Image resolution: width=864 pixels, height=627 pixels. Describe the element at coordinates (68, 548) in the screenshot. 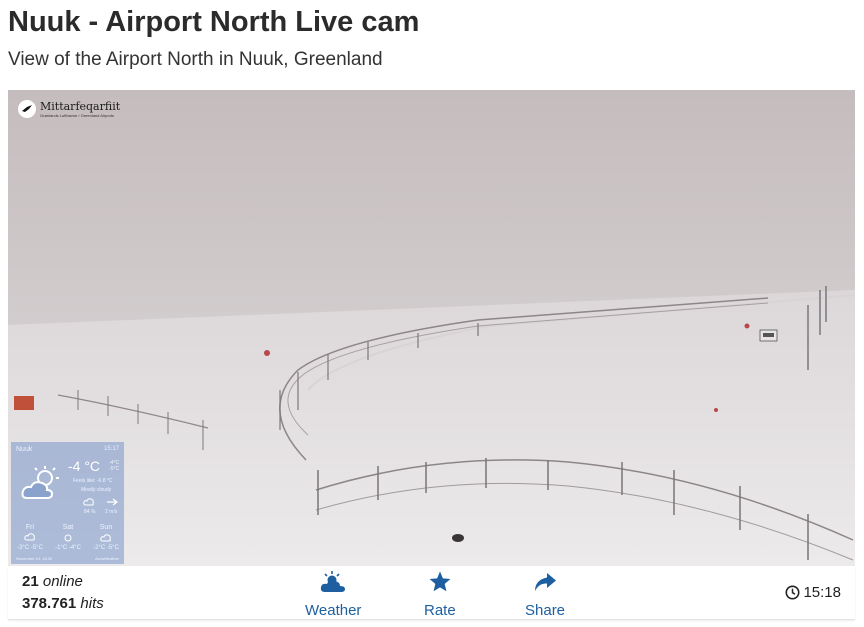

I see `forecast-temps: -1°C -4°C` at that location.